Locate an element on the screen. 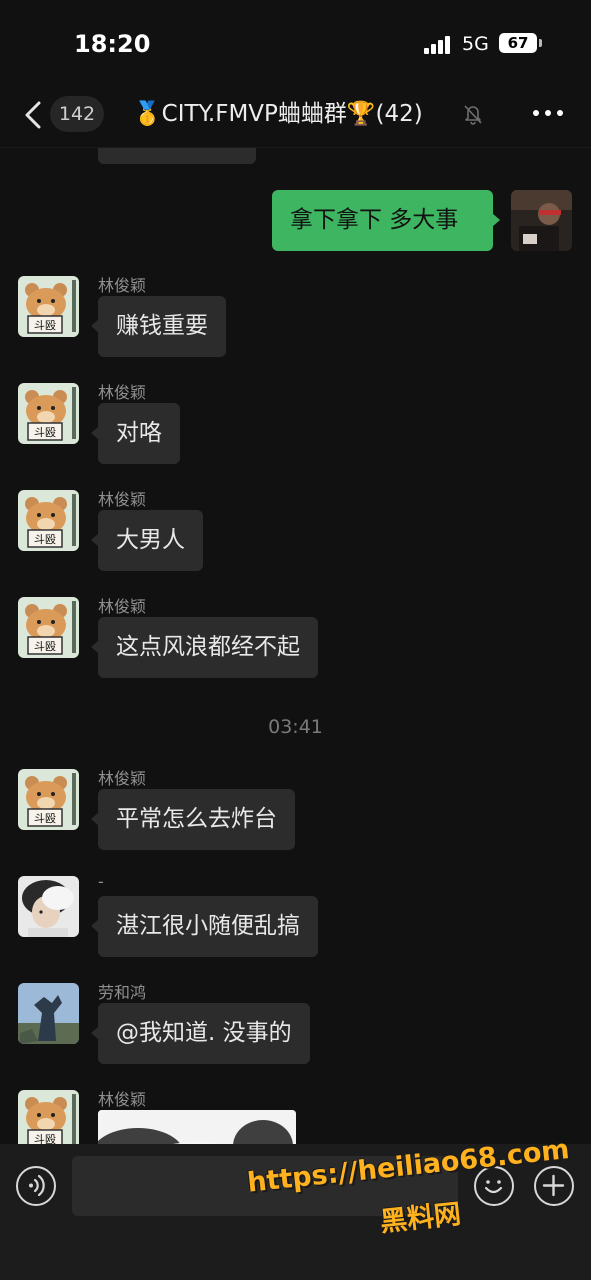  message-incoming: 斗殴 林俊颖 赚钱重要 is located at coordinates (295, 326).